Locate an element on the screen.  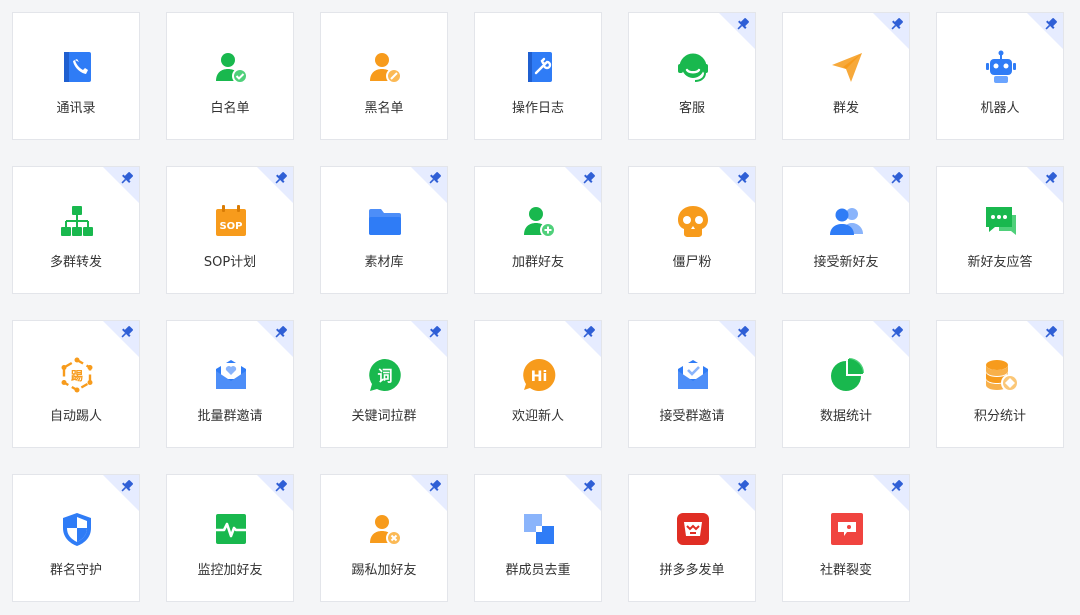
skull-icon is located at coordinates (693, 221).